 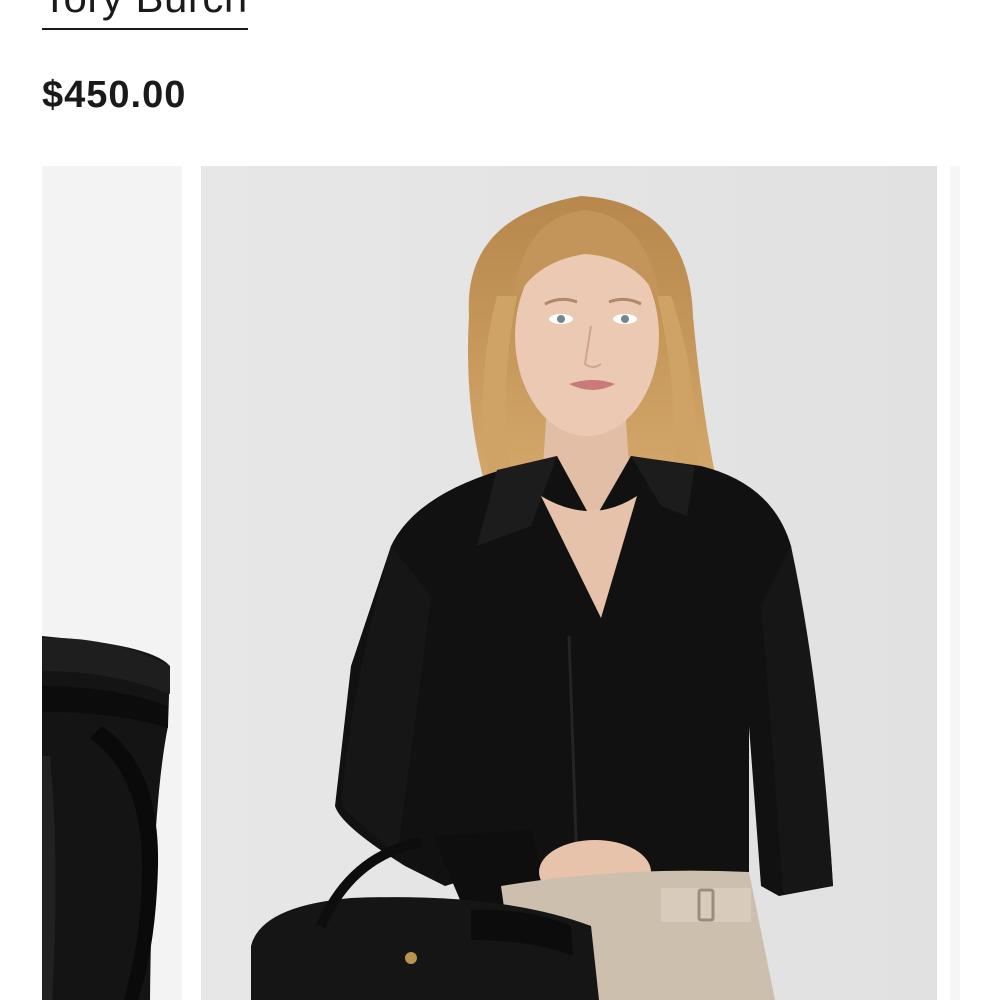 I want to click on gallery-slide-next, so click(x=955, y=583).